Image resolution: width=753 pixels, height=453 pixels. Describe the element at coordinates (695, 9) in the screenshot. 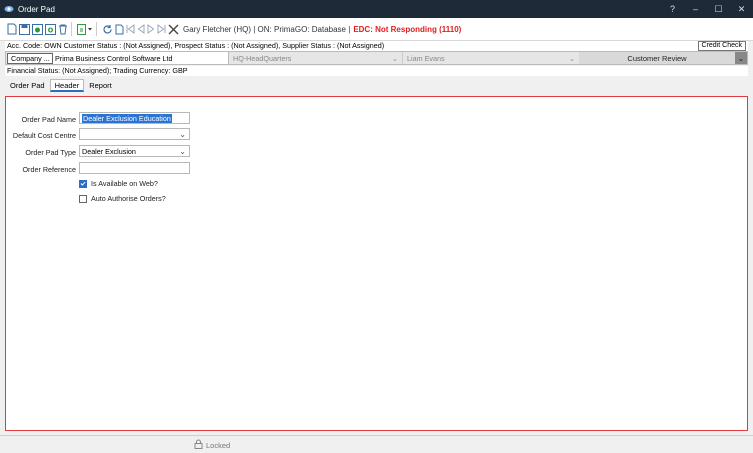

I see `minimize-button: –` at that location.